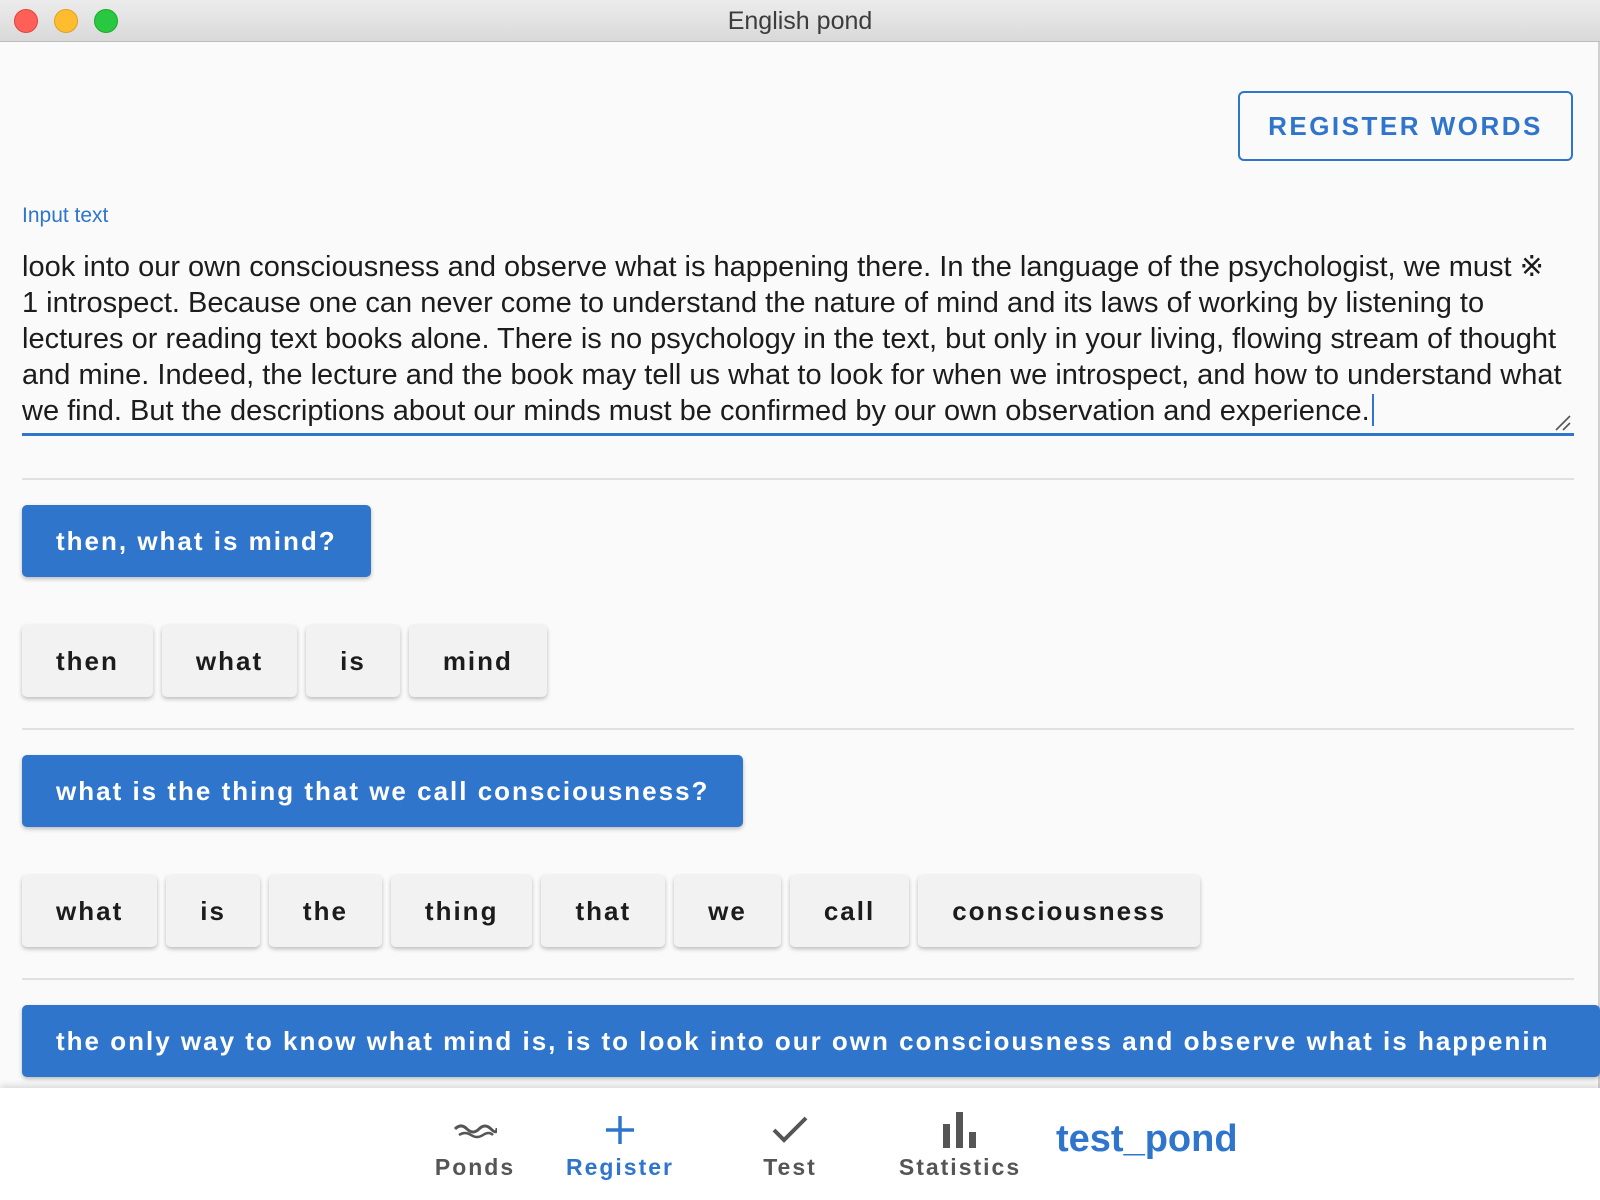 The width and height of the screenshot is (1600, 1200). What do you see at coordinates (1147, 1139) in the screenshot?
I see `current-pond-name: test_pond` at bounding box center [1147, 1139].